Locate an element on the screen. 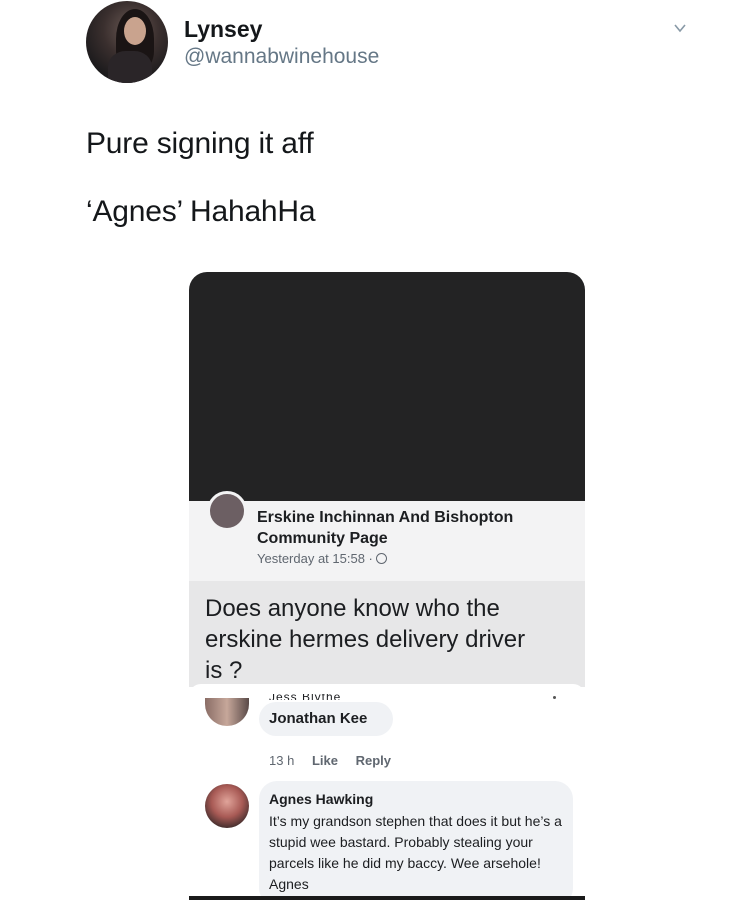  media-bottom-edge is located at coordinates (387, 898).